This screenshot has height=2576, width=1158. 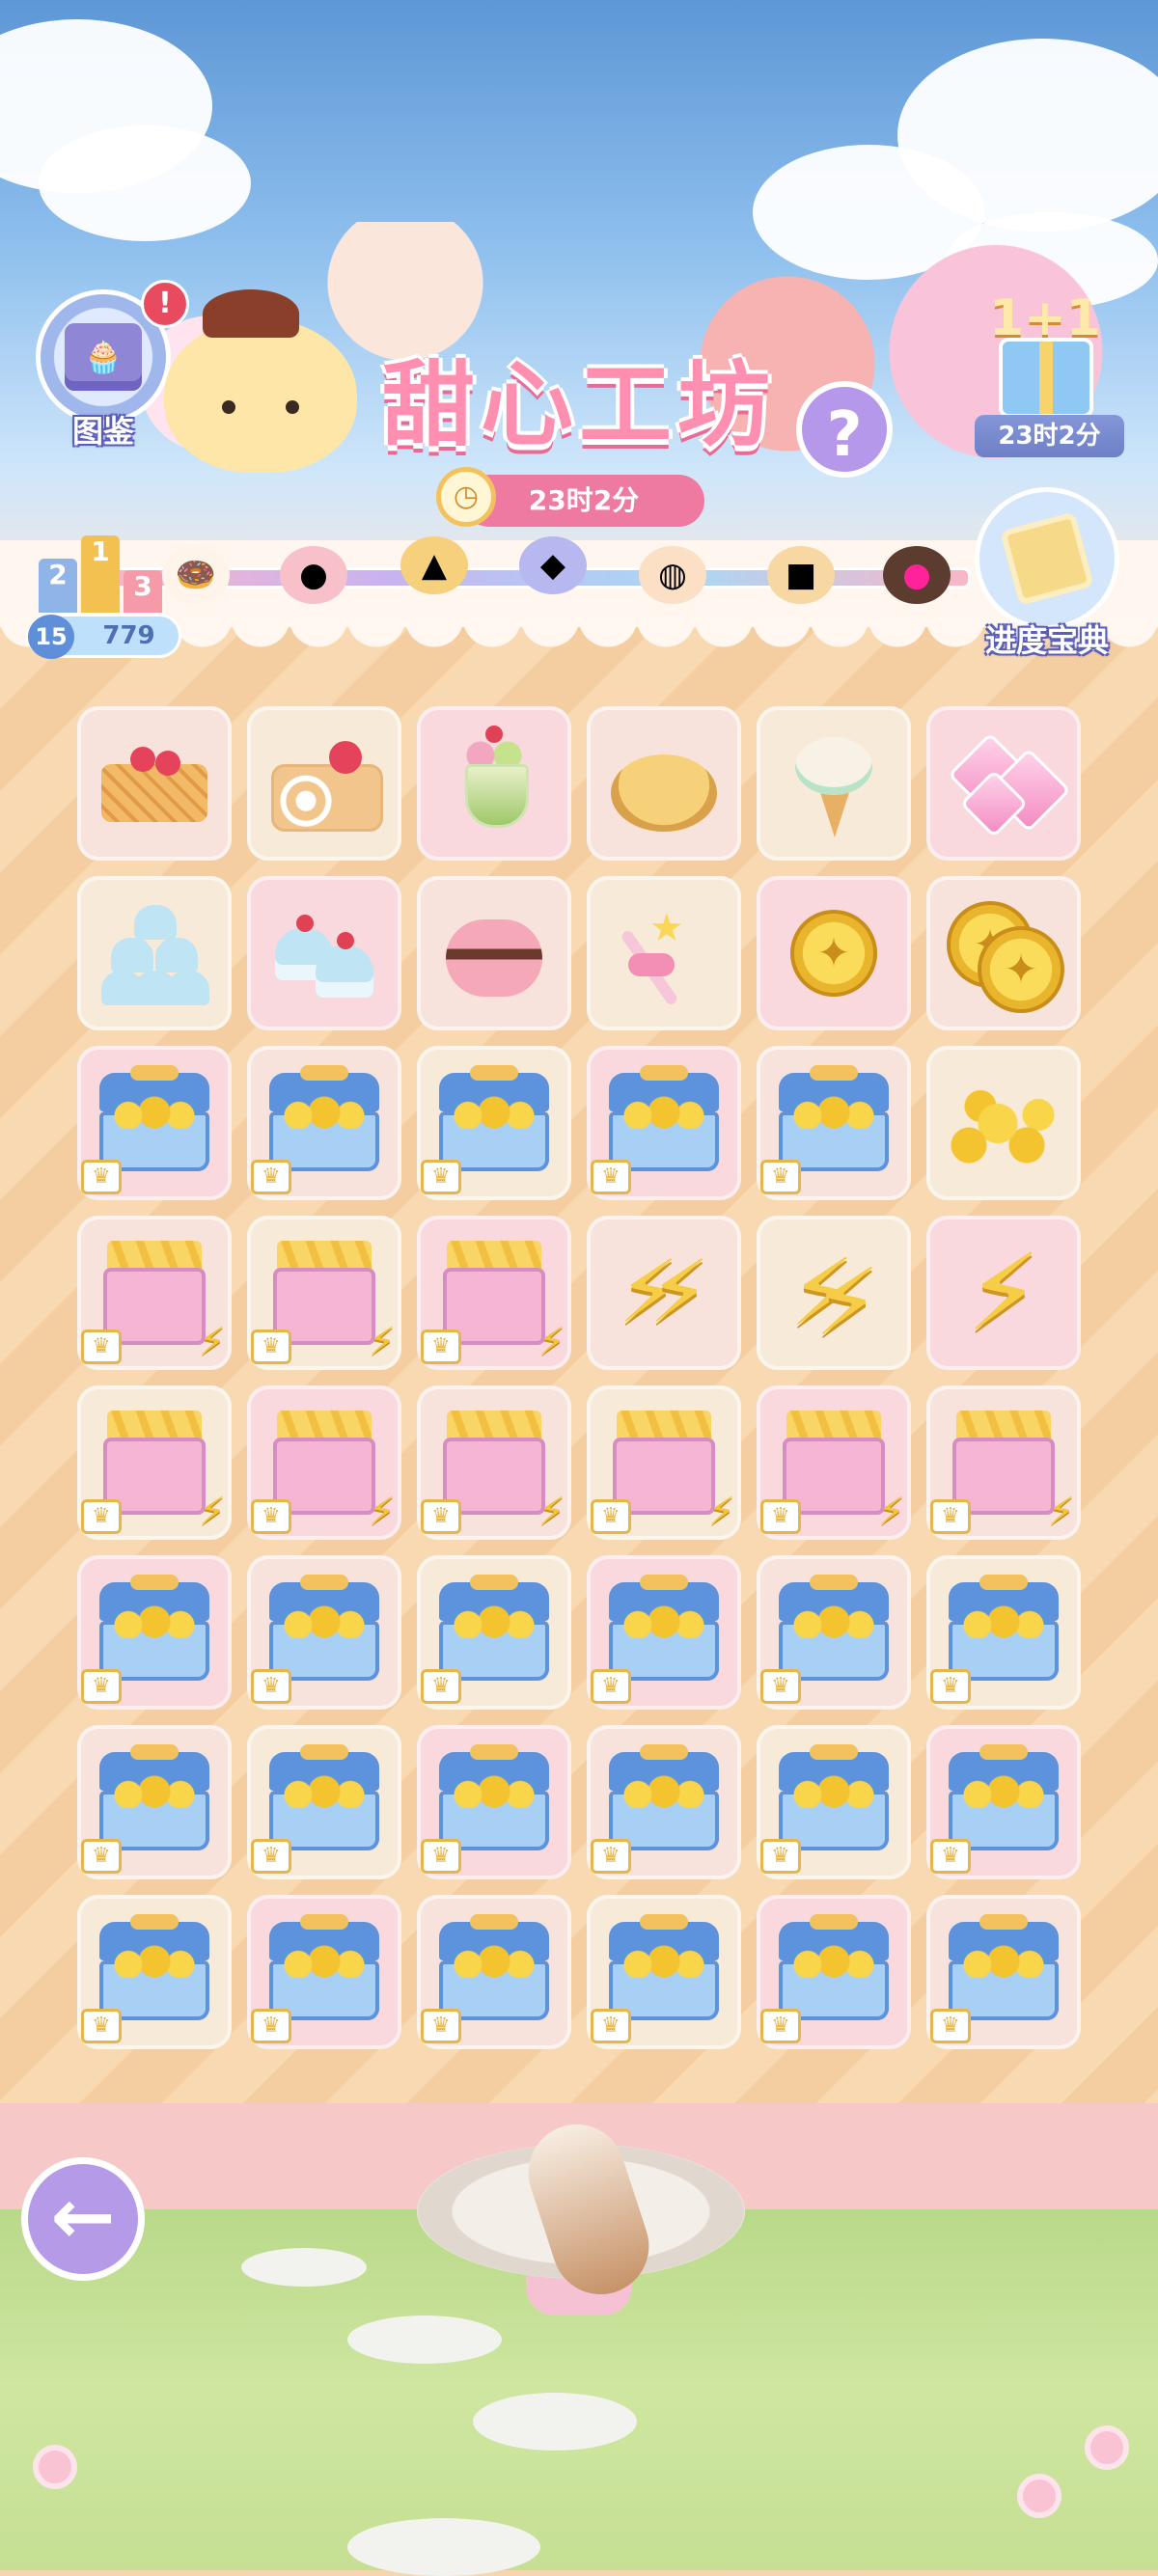 I want to click on ranking-podium-icon: 2 1 3, so click(x=101, y=567).